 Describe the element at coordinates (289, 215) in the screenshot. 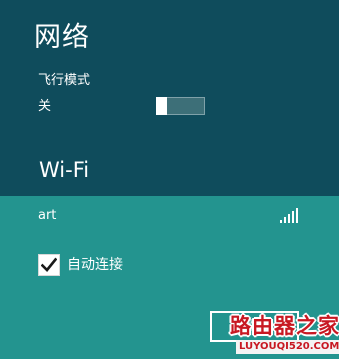

I see `signal-strength-icon` at that location.